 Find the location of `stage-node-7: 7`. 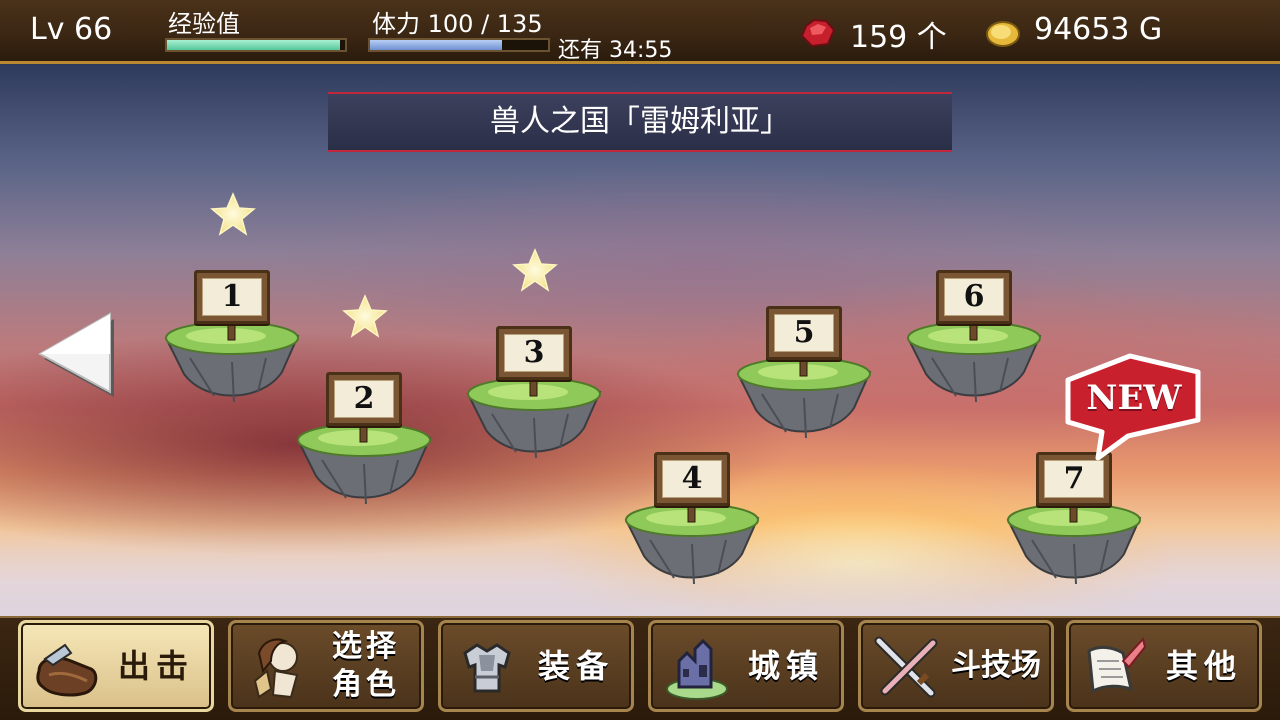

stage-node-7: 7 is located at coordinates (1074, 519).